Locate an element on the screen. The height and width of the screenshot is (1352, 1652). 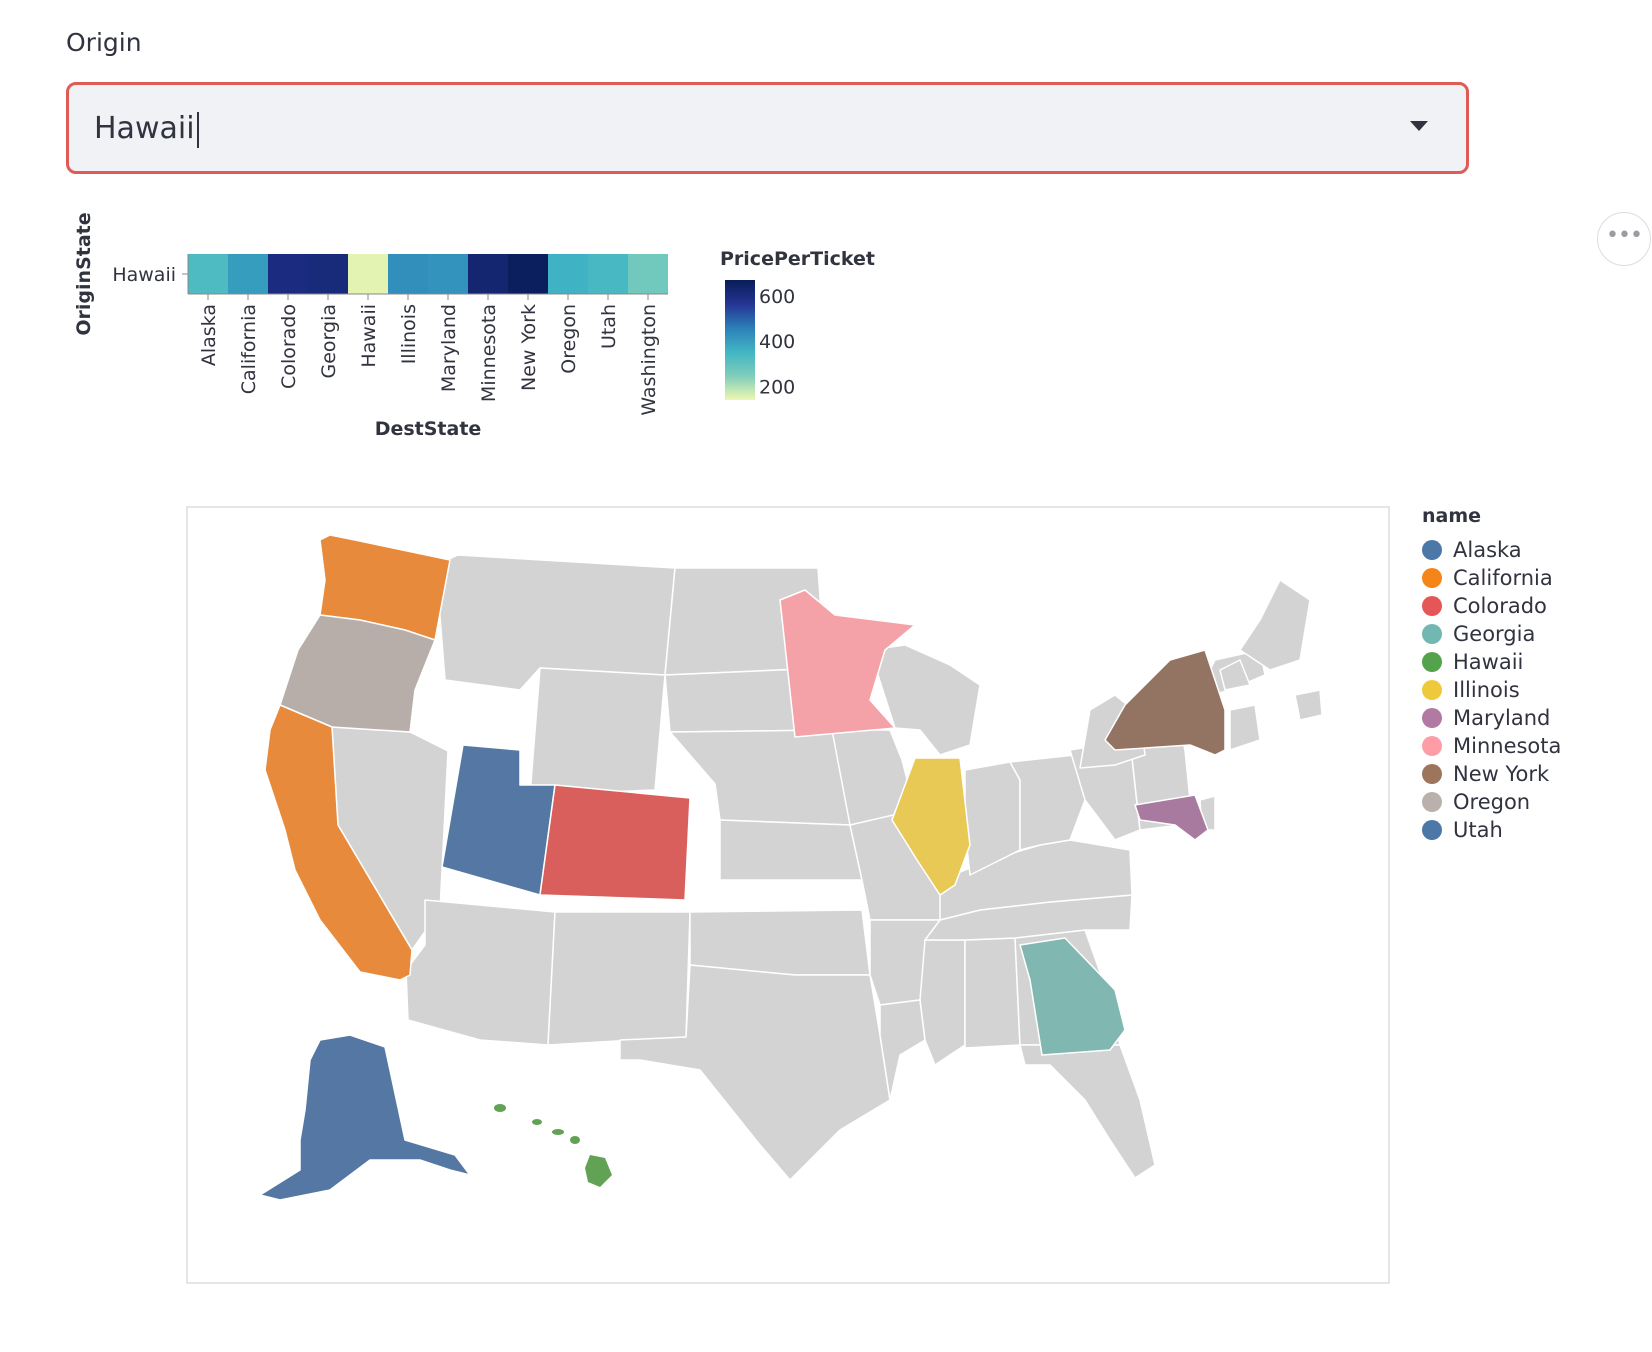
x-tick-label: California is located at coordinates (249, 349).